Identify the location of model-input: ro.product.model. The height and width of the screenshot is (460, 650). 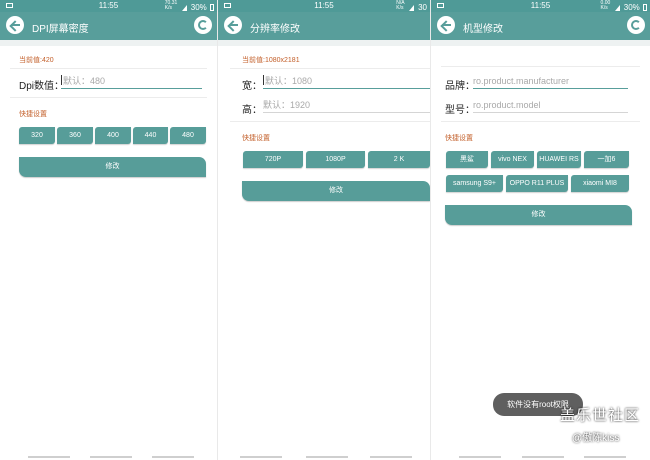
(550, 106).